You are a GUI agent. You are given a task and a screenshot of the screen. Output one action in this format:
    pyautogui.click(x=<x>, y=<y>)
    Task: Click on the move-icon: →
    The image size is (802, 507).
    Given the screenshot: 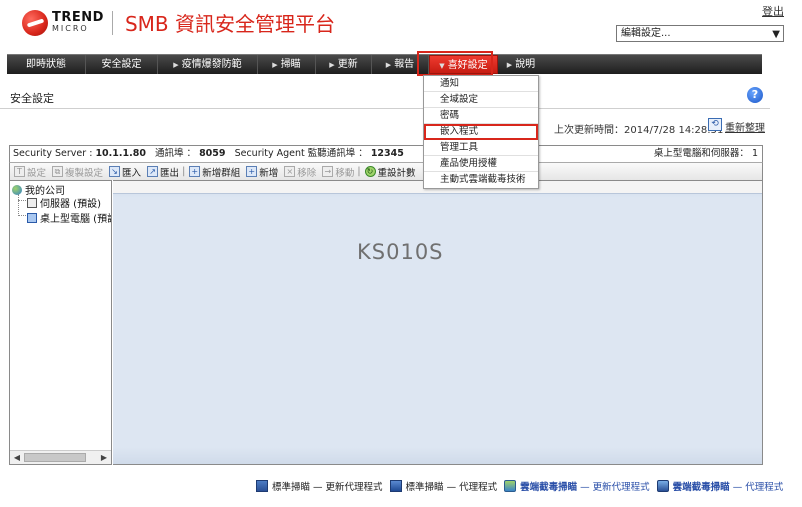 What is the action you would take?
    pyautogui.click(x=328, y=171)
    